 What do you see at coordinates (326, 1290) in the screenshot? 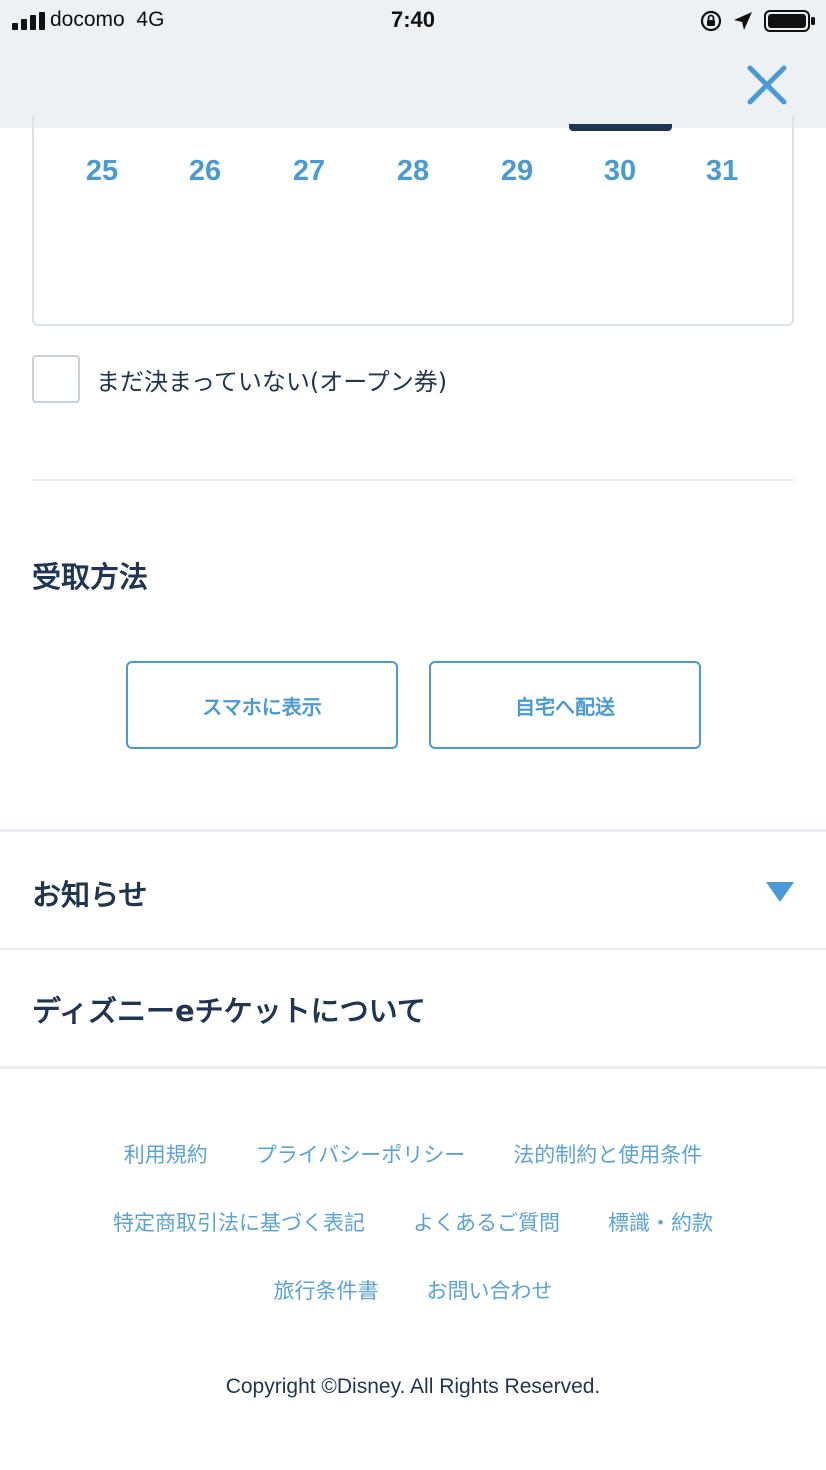
I see `footer-link-travel-conditions: 旅行条件書` at bounding box center [326, 1290].